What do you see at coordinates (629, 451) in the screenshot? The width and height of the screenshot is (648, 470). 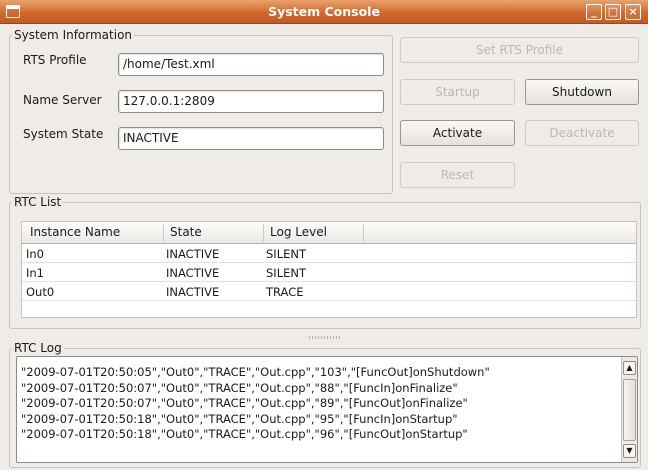 I see `arrow-down-icon: ▼` at bounding box center [629, 451].